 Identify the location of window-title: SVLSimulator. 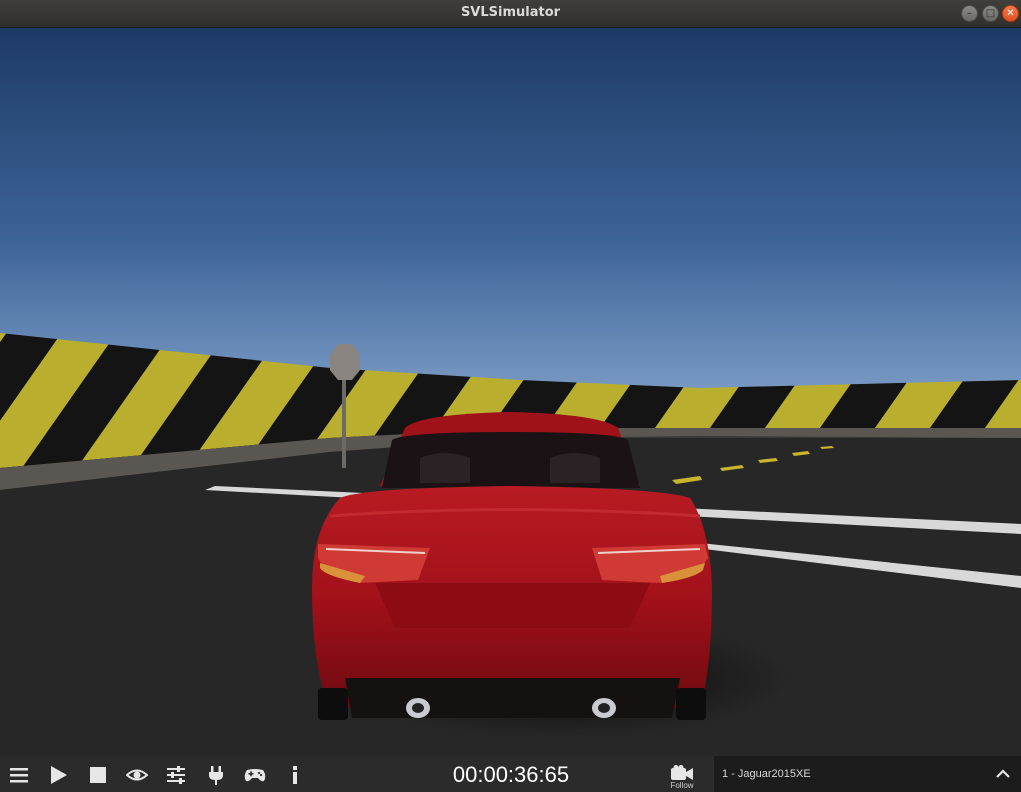
(510, 12).